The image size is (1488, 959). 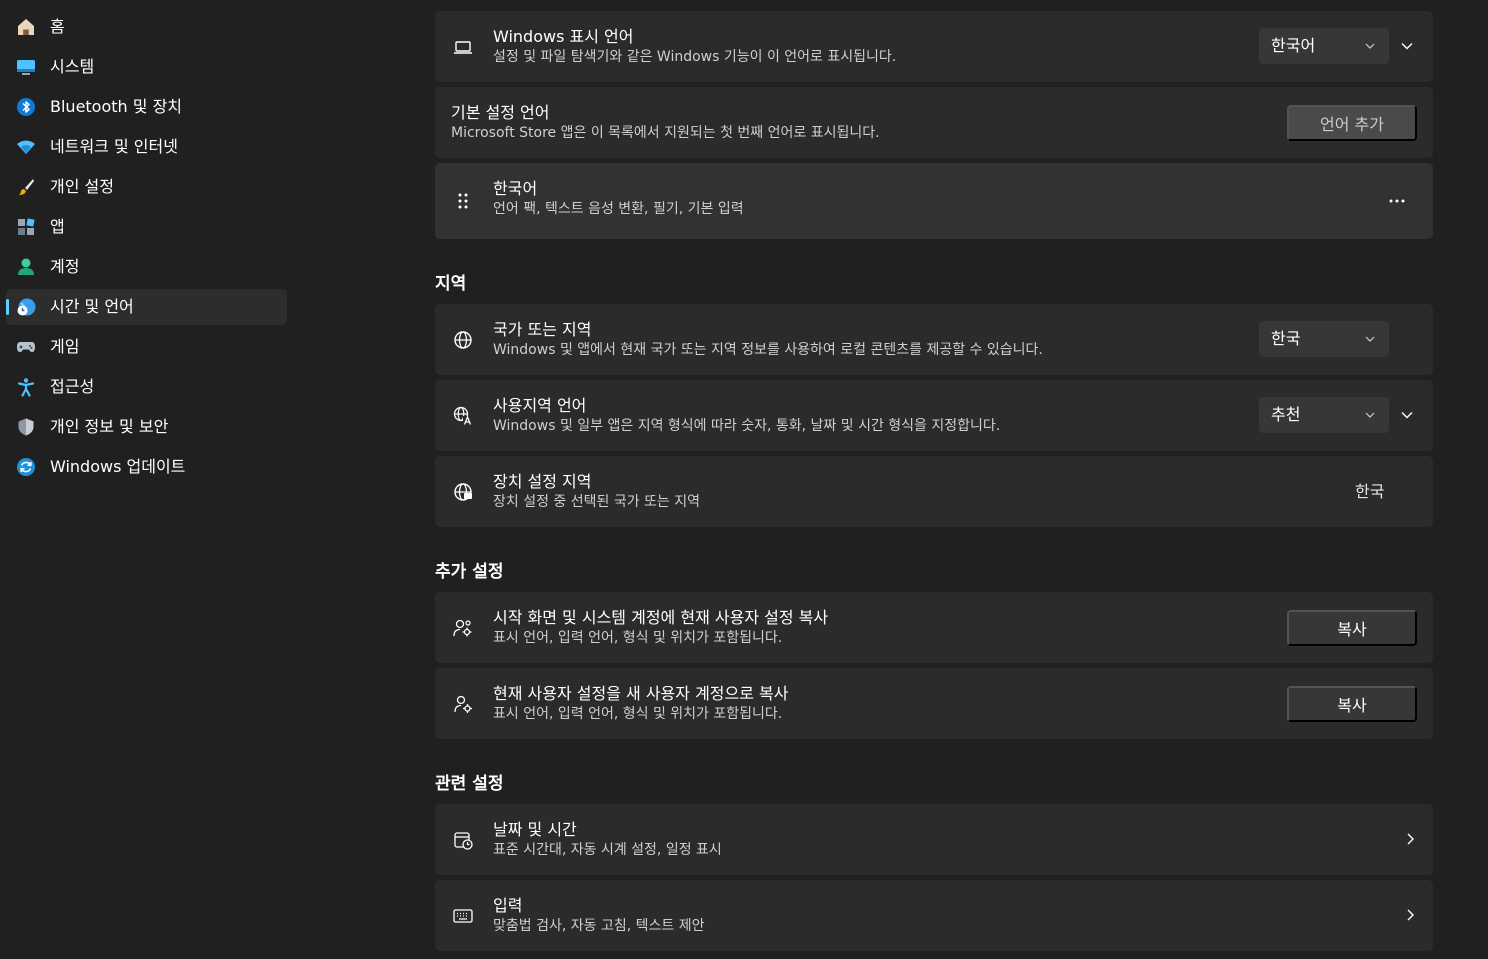 What do you see at coordinates (26, 347) in the screenshot?
I see `gamepad-icon` at bounding box center [26, 347].